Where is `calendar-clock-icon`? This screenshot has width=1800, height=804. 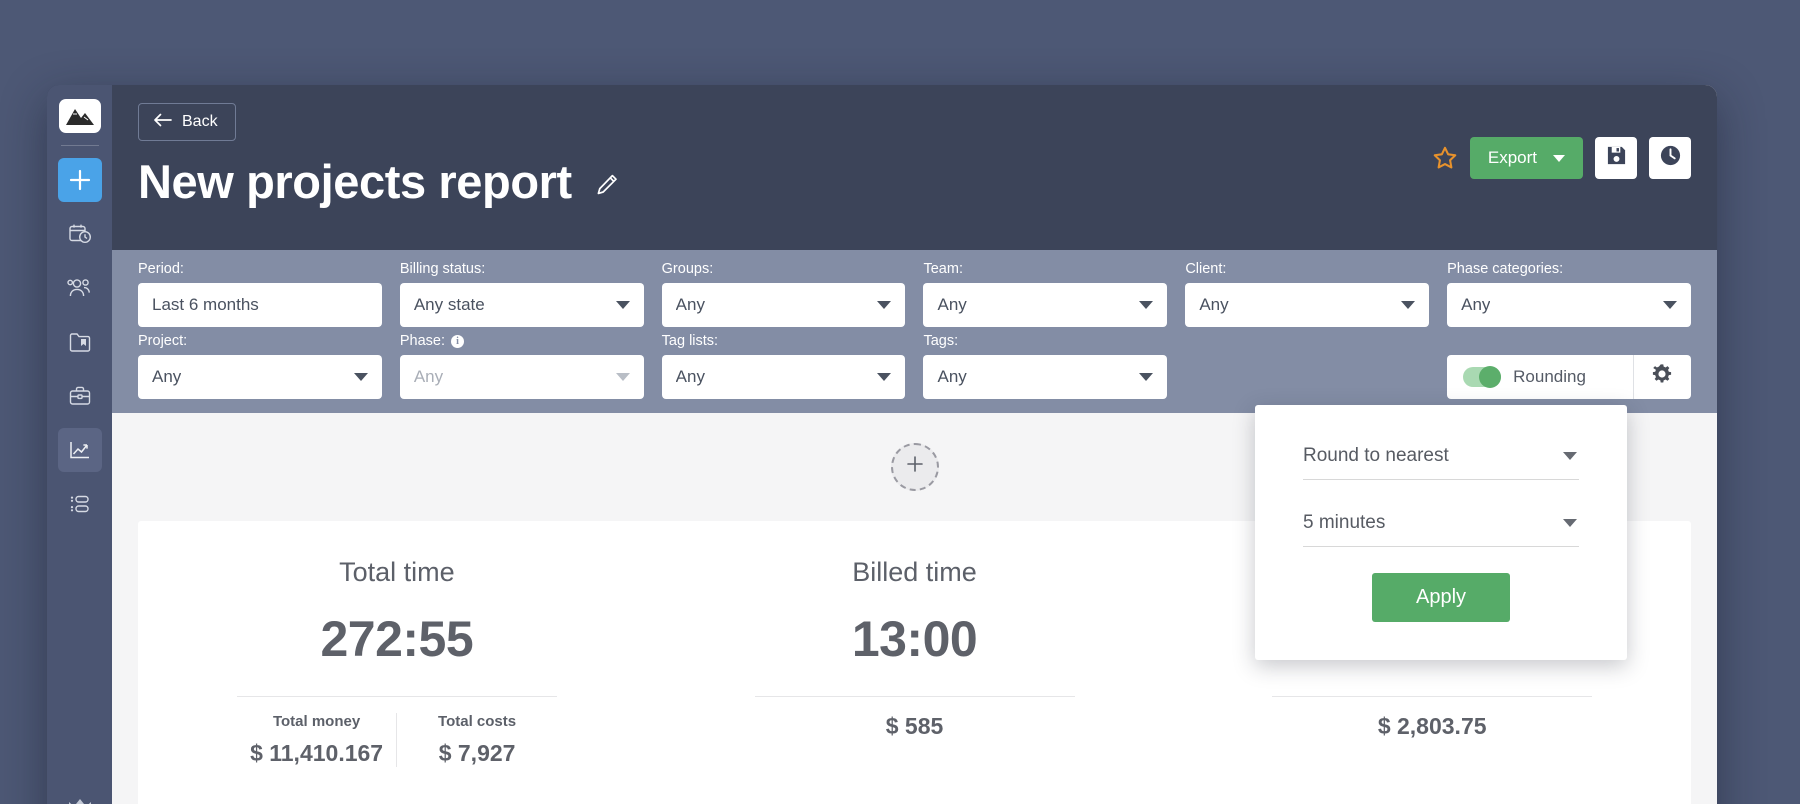 calendar-clock-icon is located at coordinates (80, 234).